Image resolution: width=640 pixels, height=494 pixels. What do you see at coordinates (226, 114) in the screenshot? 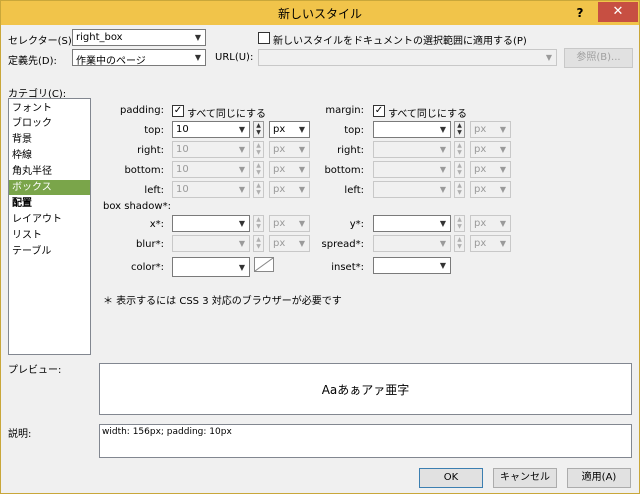
I see `padding-same-label: すべて同じにする` at bounding box center [226, 114].